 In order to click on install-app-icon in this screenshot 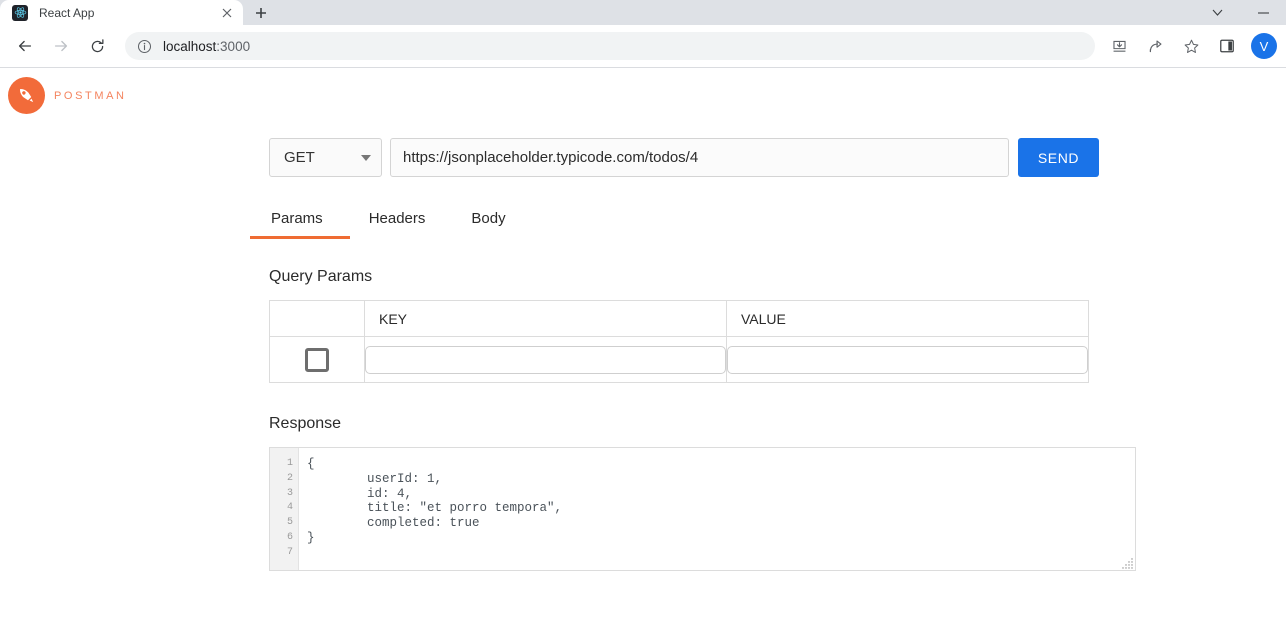, I will do `click(1119, 46)`.